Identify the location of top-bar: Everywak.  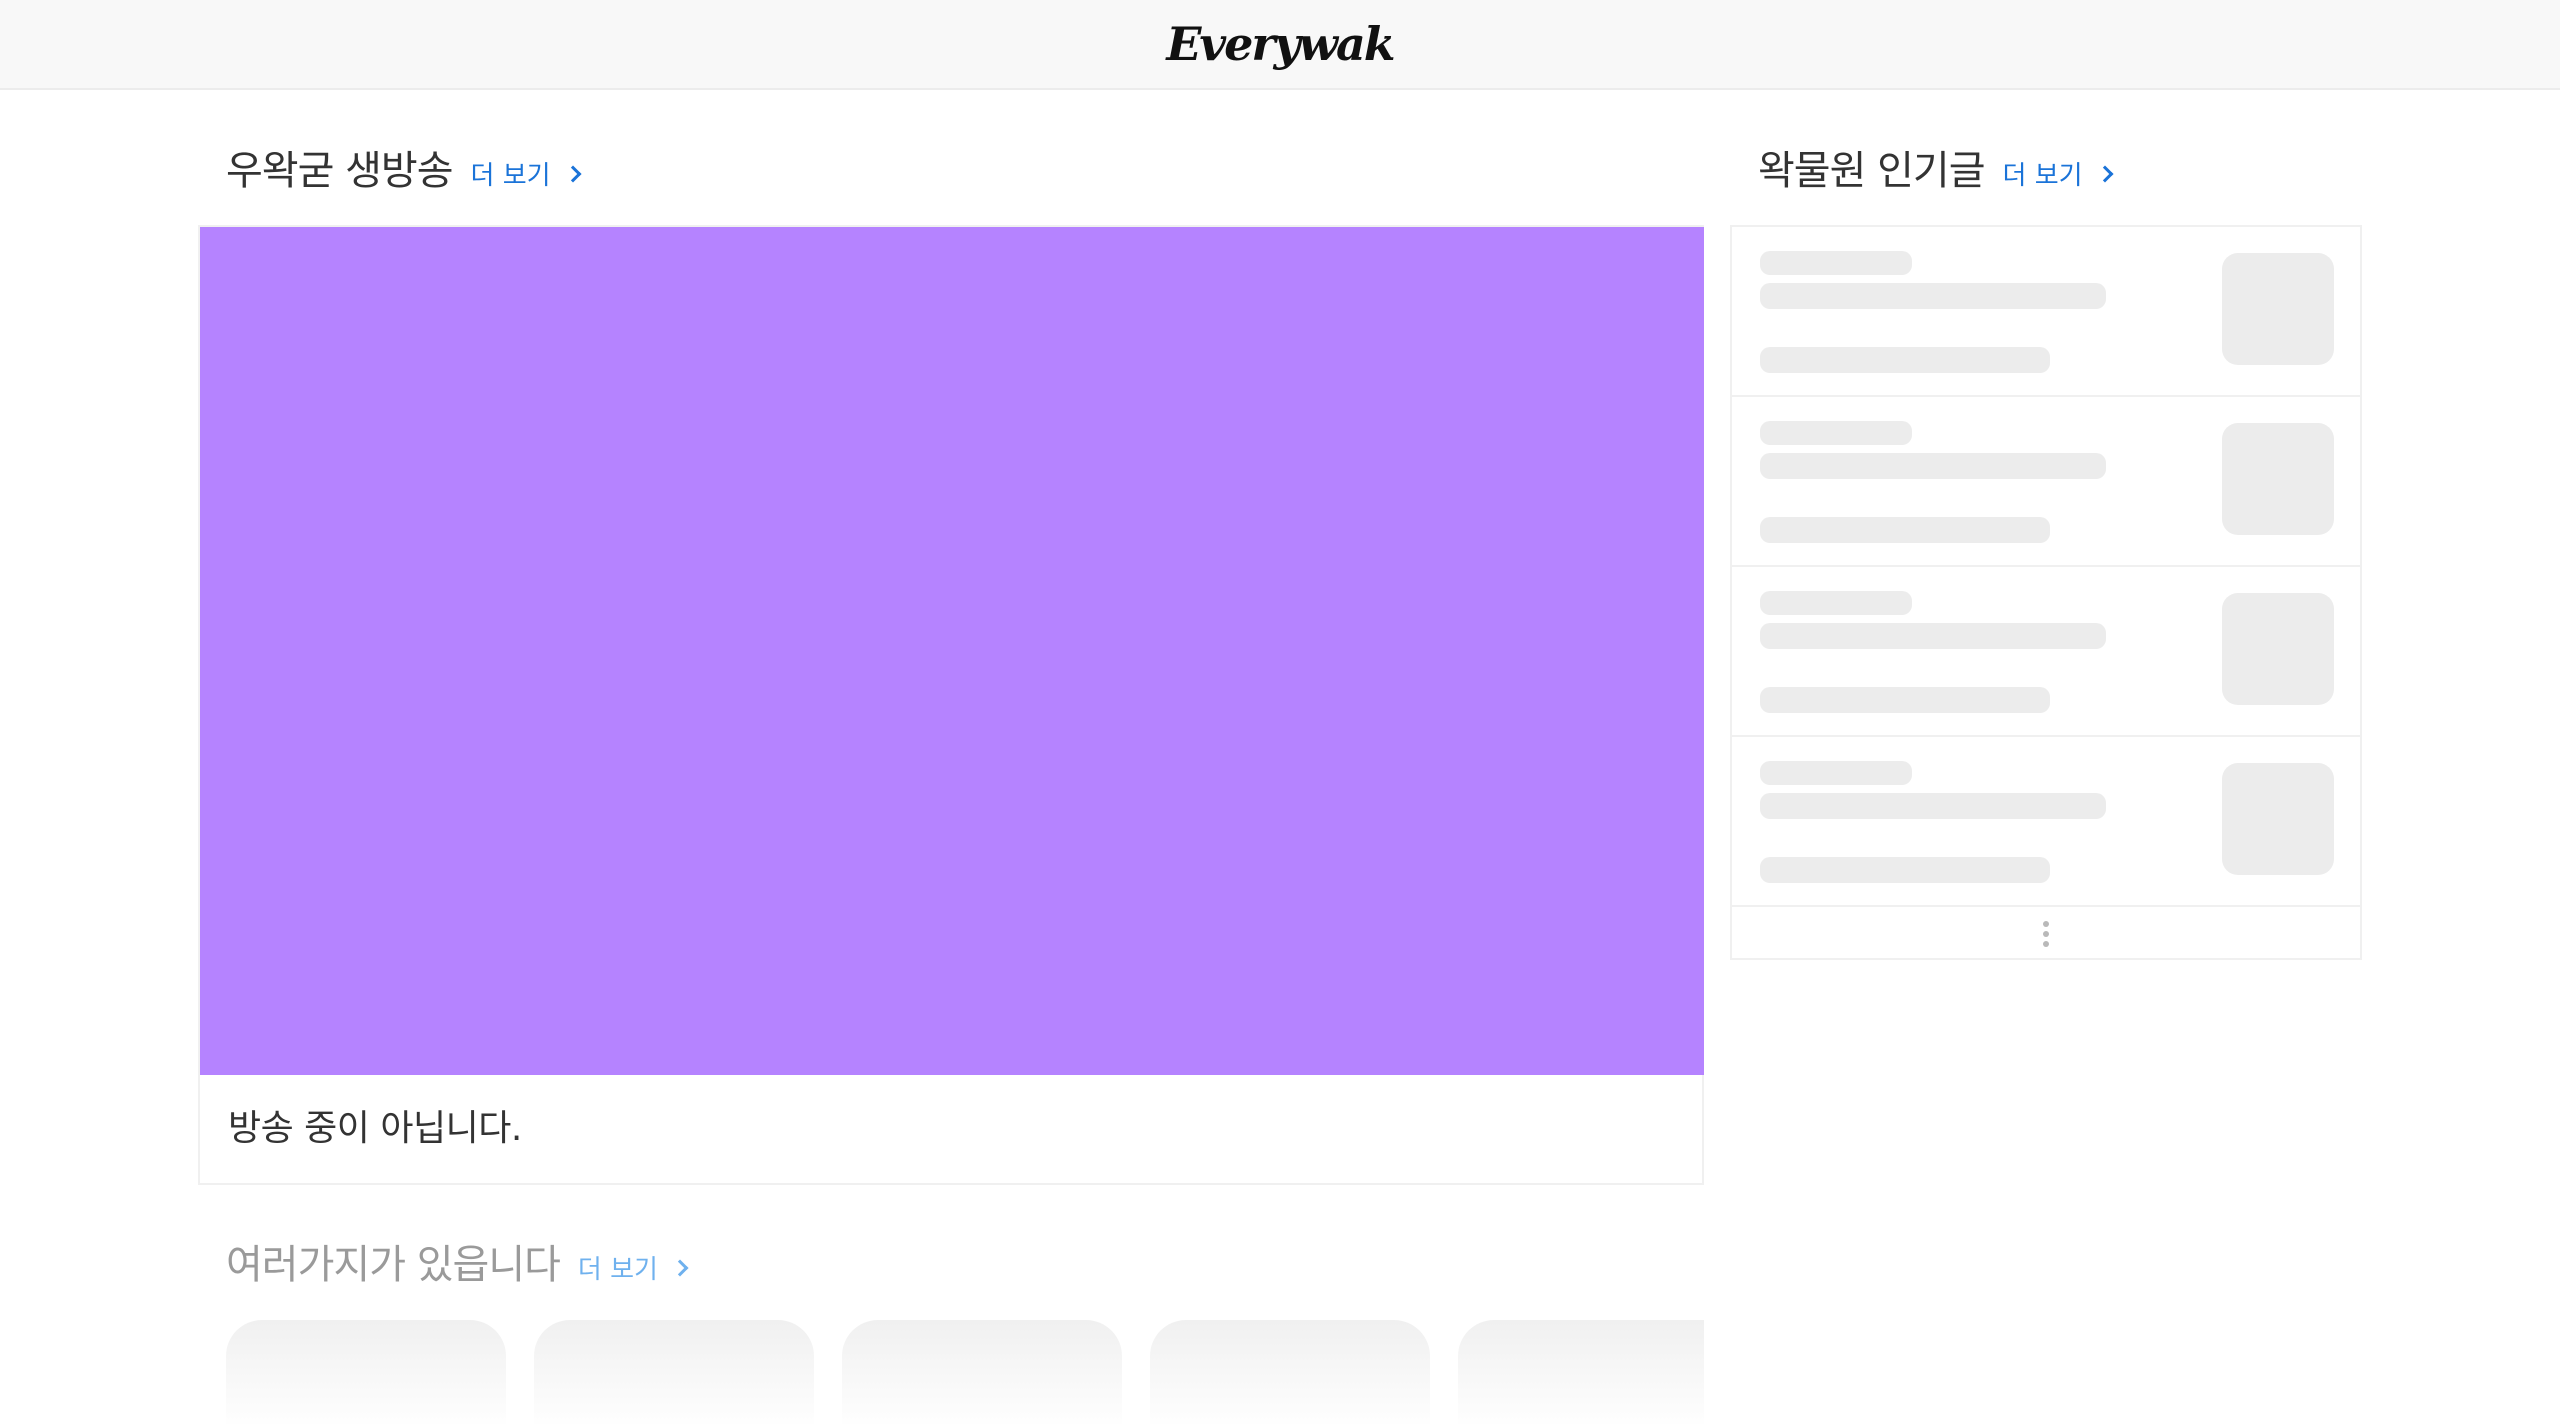
(1280, 45).